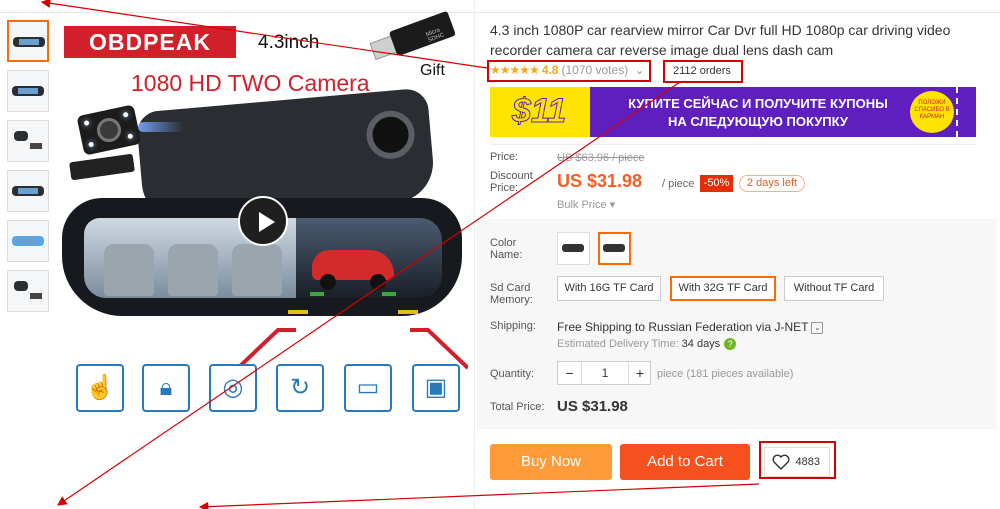 The height and width of the screenshot is (509, 1000). I want to click on coupon-tear-line, so click(966, 112).